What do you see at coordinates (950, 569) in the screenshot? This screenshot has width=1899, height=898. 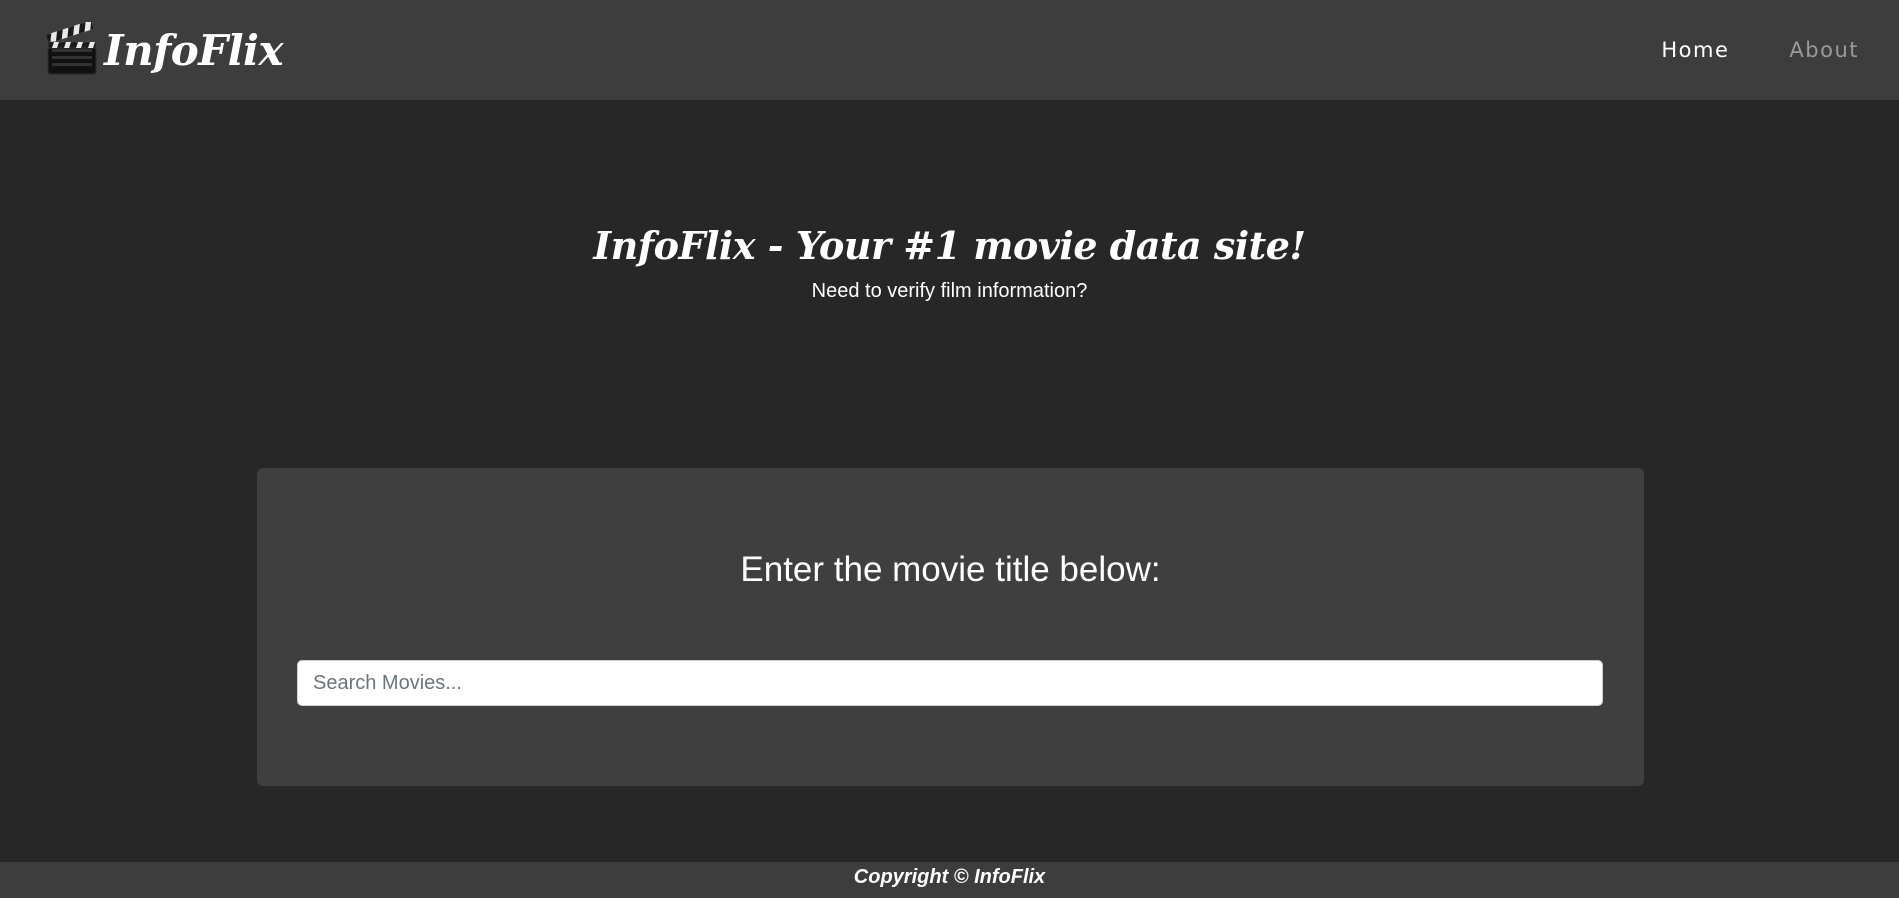 I see `search-heading: Enter the movie title below:` at bounding box center [950, 569].